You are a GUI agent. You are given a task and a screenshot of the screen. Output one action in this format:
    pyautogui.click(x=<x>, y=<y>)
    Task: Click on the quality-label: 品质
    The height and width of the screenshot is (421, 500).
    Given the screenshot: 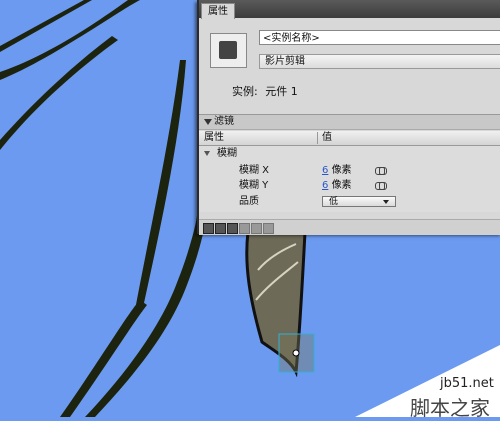 What is the action you would take?
    pyautogui.click(x=249, y=201)
    